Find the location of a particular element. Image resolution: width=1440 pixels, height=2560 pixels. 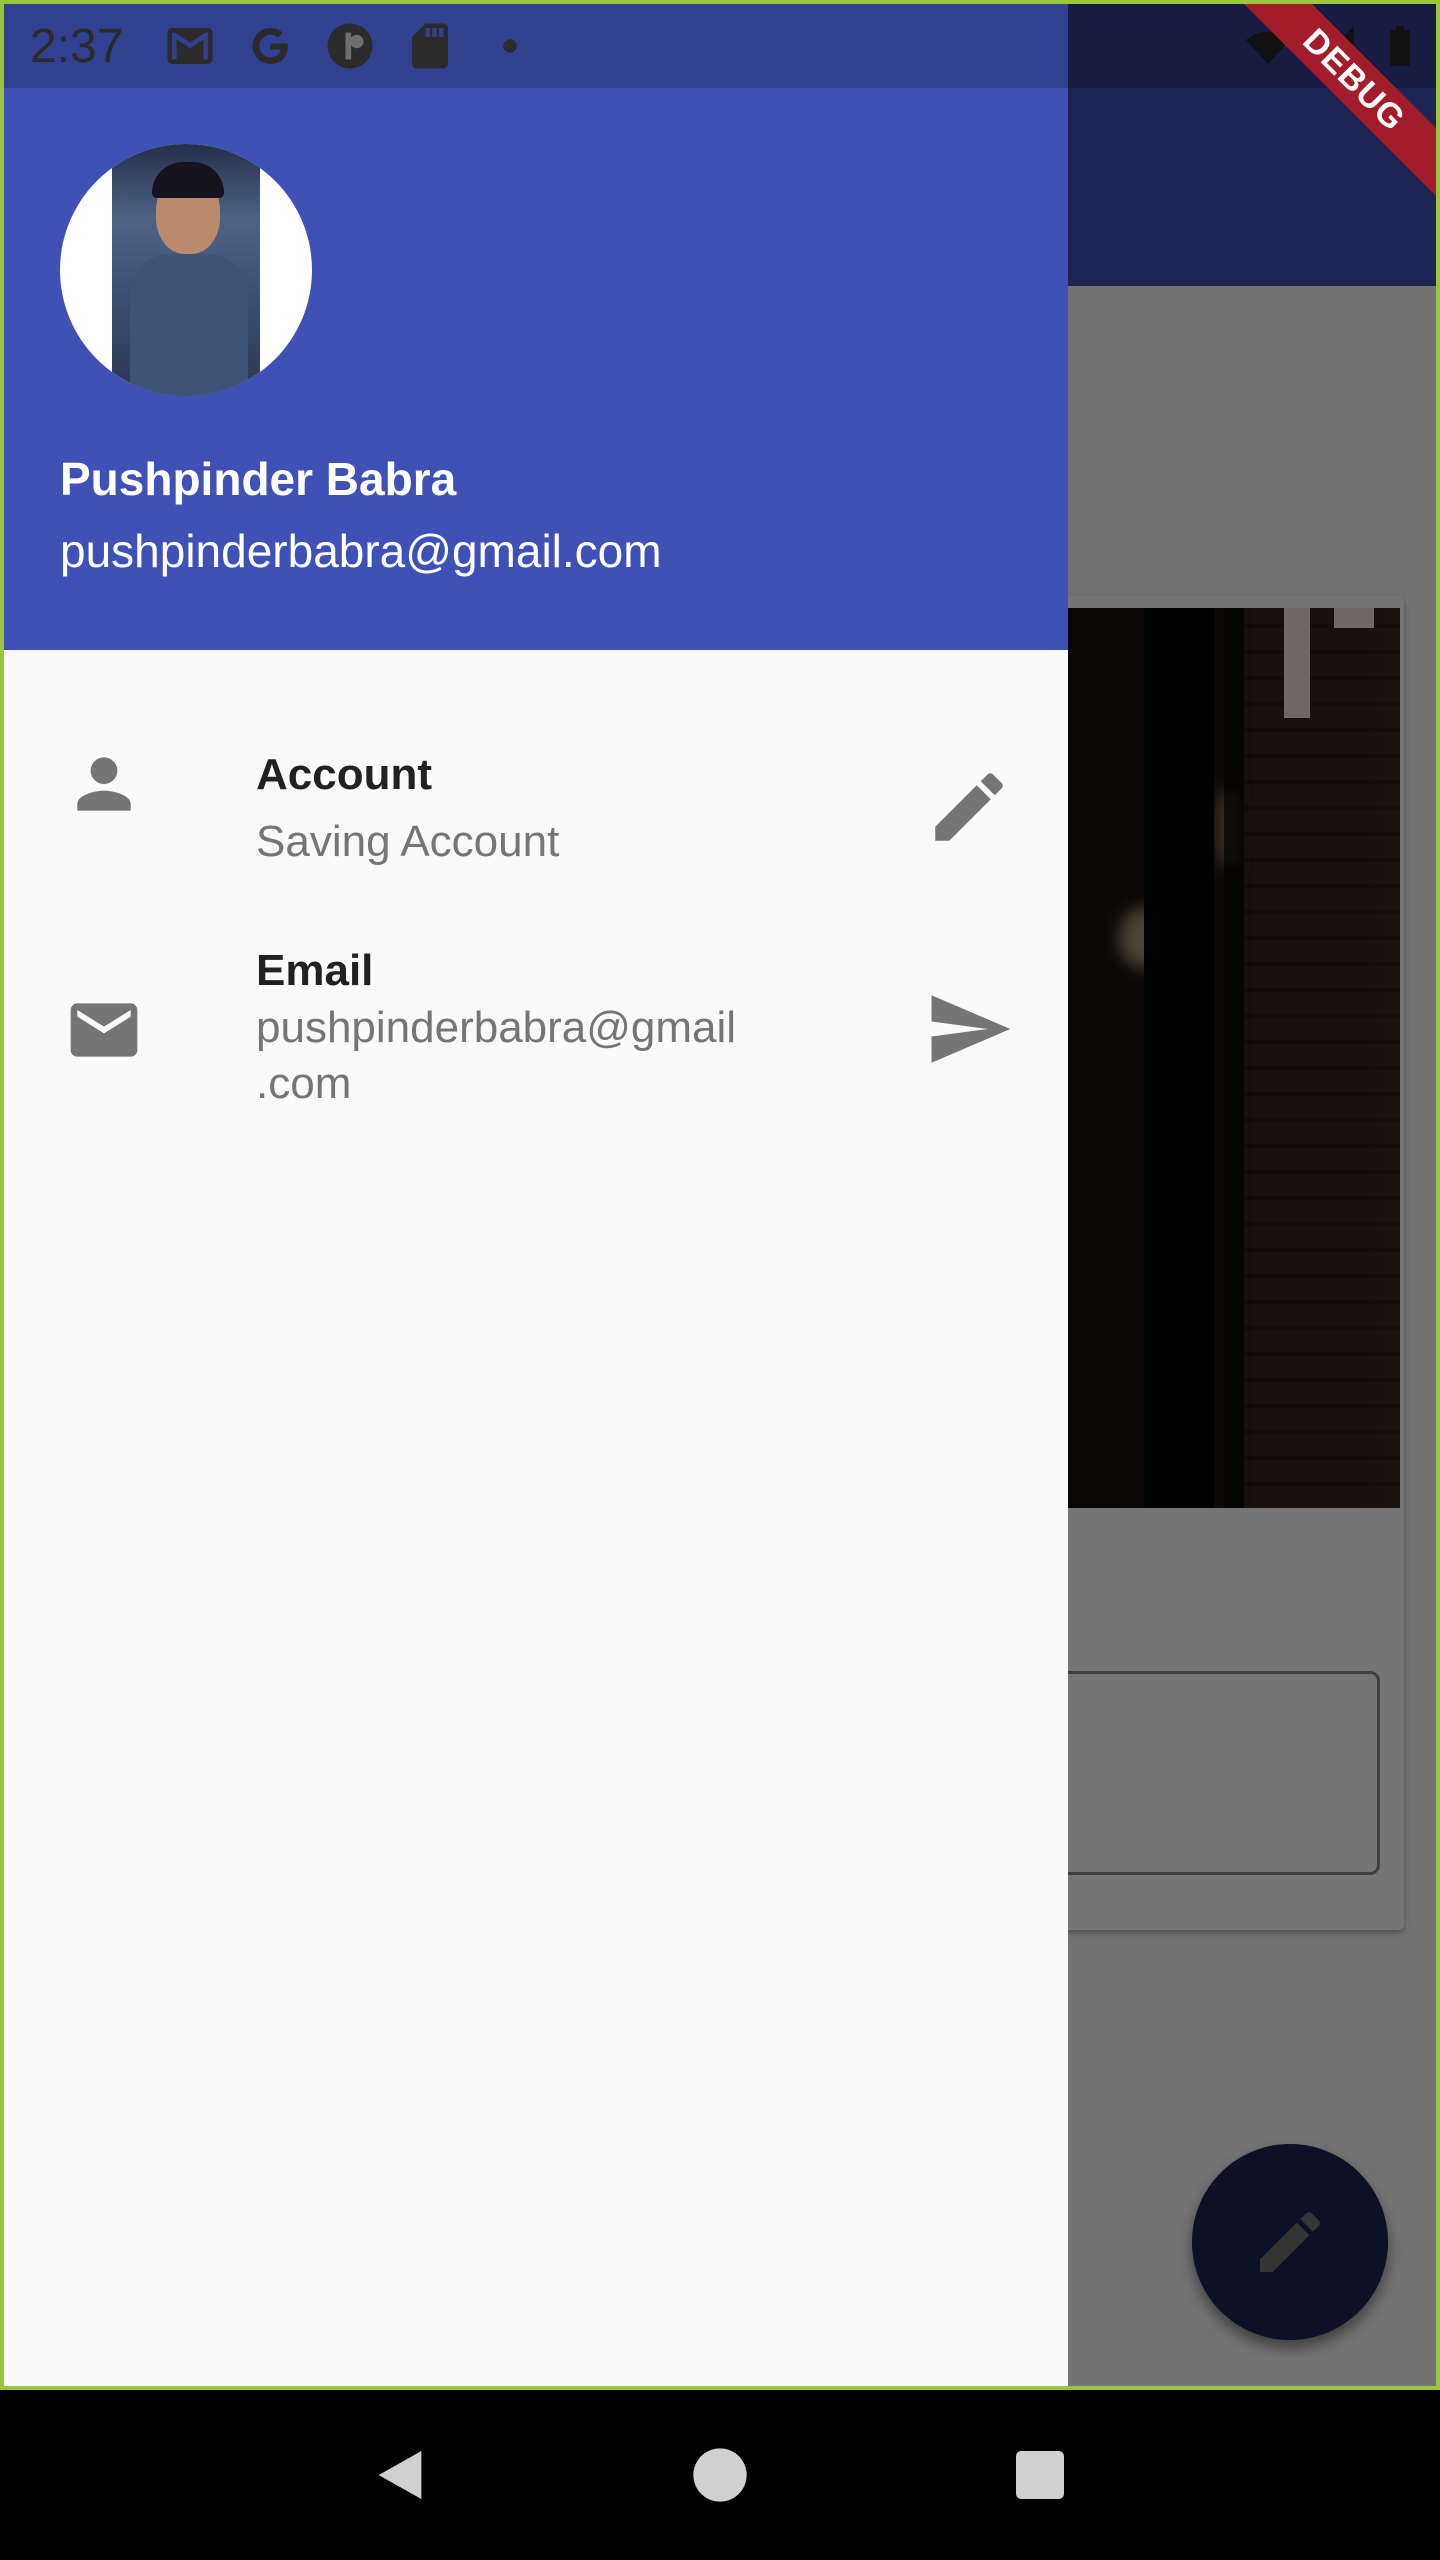

google-icon is located at coordinates (270, 46).